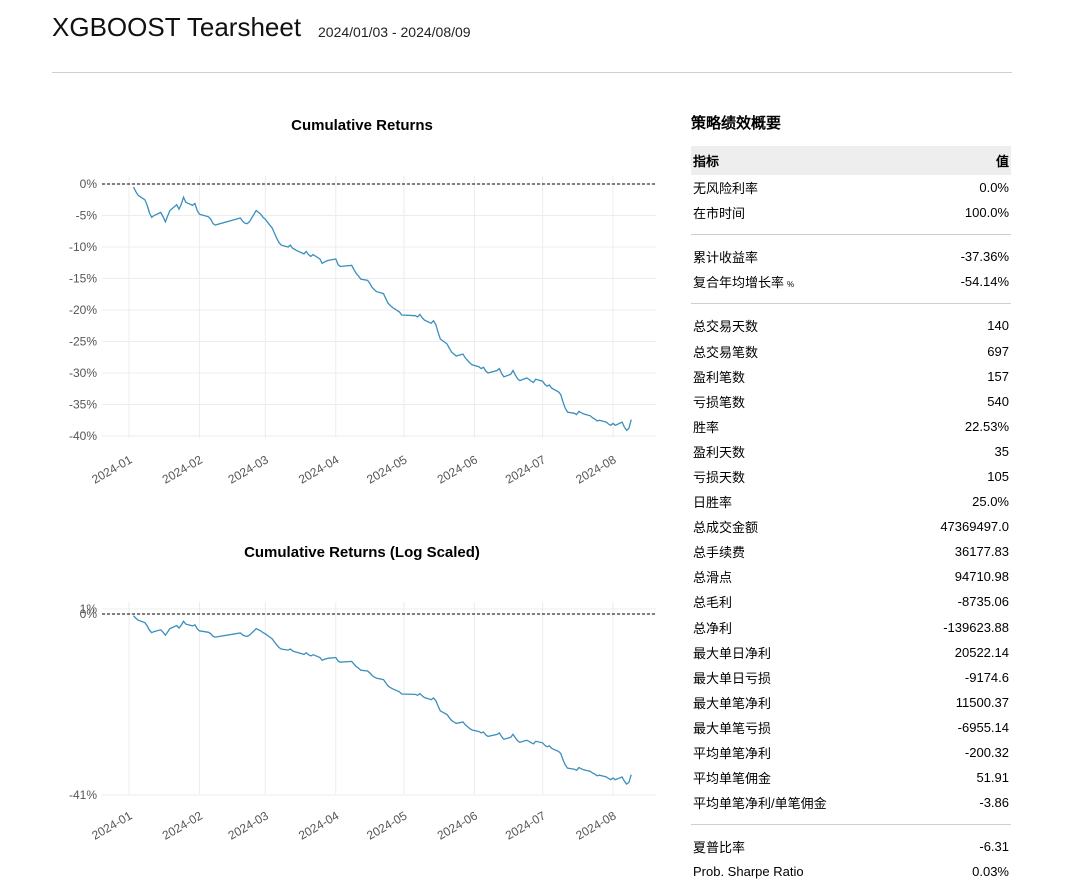  I want to click on y-tick-label: -20%, so click(83, 310).